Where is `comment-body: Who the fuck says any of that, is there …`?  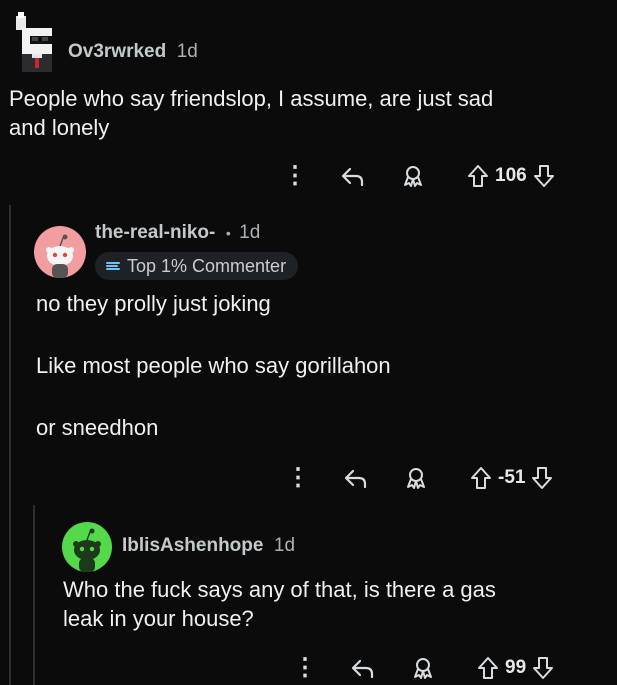
comment-body: Who the fuck says any of that, is there … is located at coordinates (279, 604).